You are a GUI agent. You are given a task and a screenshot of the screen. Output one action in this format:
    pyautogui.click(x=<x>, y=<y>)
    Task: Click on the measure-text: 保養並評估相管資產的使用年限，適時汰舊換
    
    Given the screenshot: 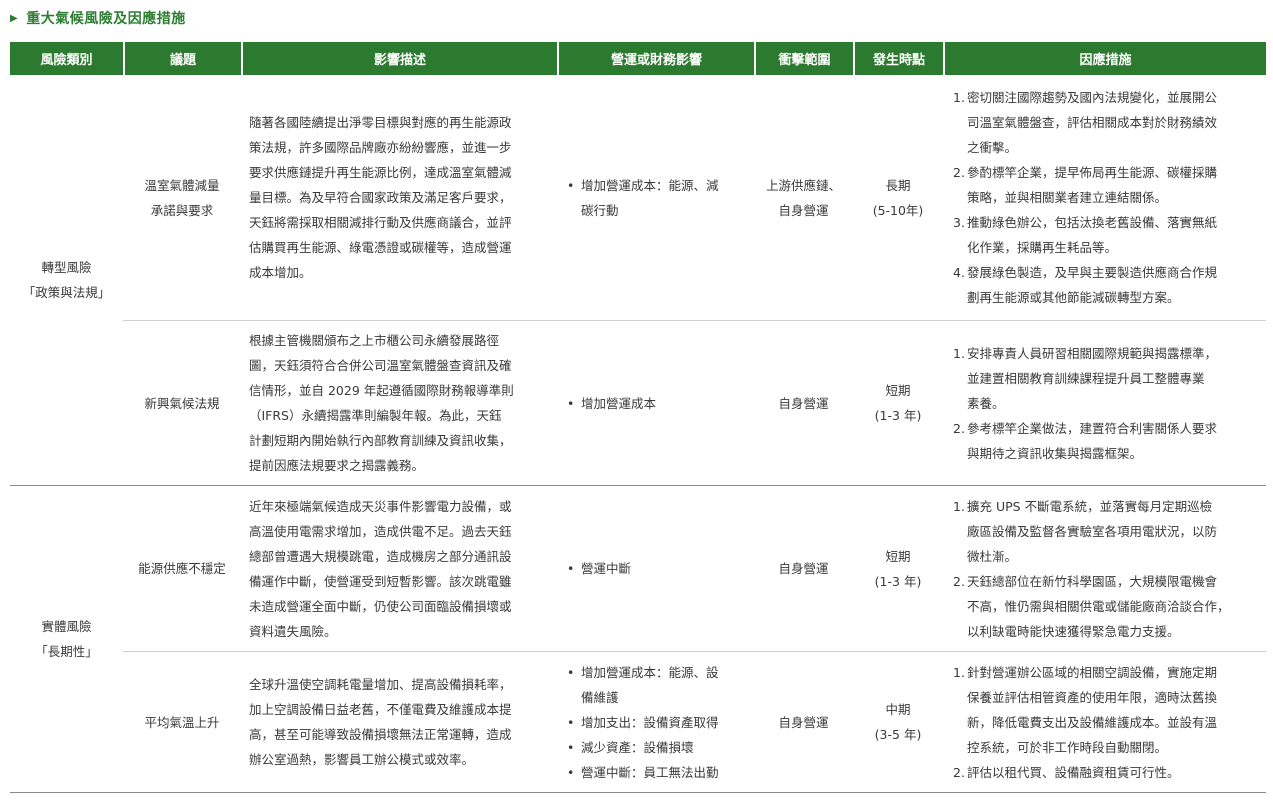 What is the action you would take?
    pyautogui.click(x=1092, y=697)
    